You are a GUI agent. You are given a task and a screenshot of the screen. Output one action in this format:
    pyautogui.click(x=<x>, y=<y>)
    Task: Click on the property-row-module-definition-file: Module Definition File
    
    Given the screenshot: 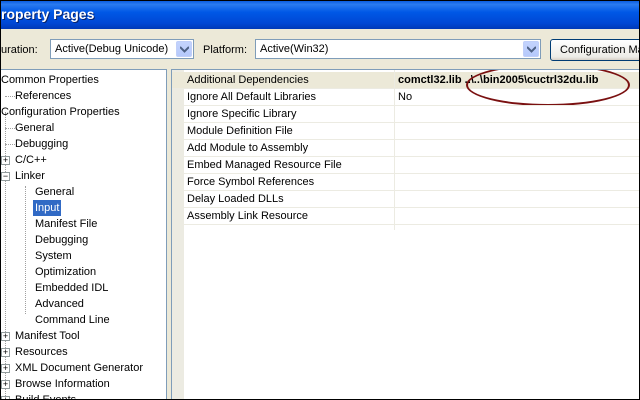 What is the action you would take?
    pyautogui.click(x=405, y=131)
    